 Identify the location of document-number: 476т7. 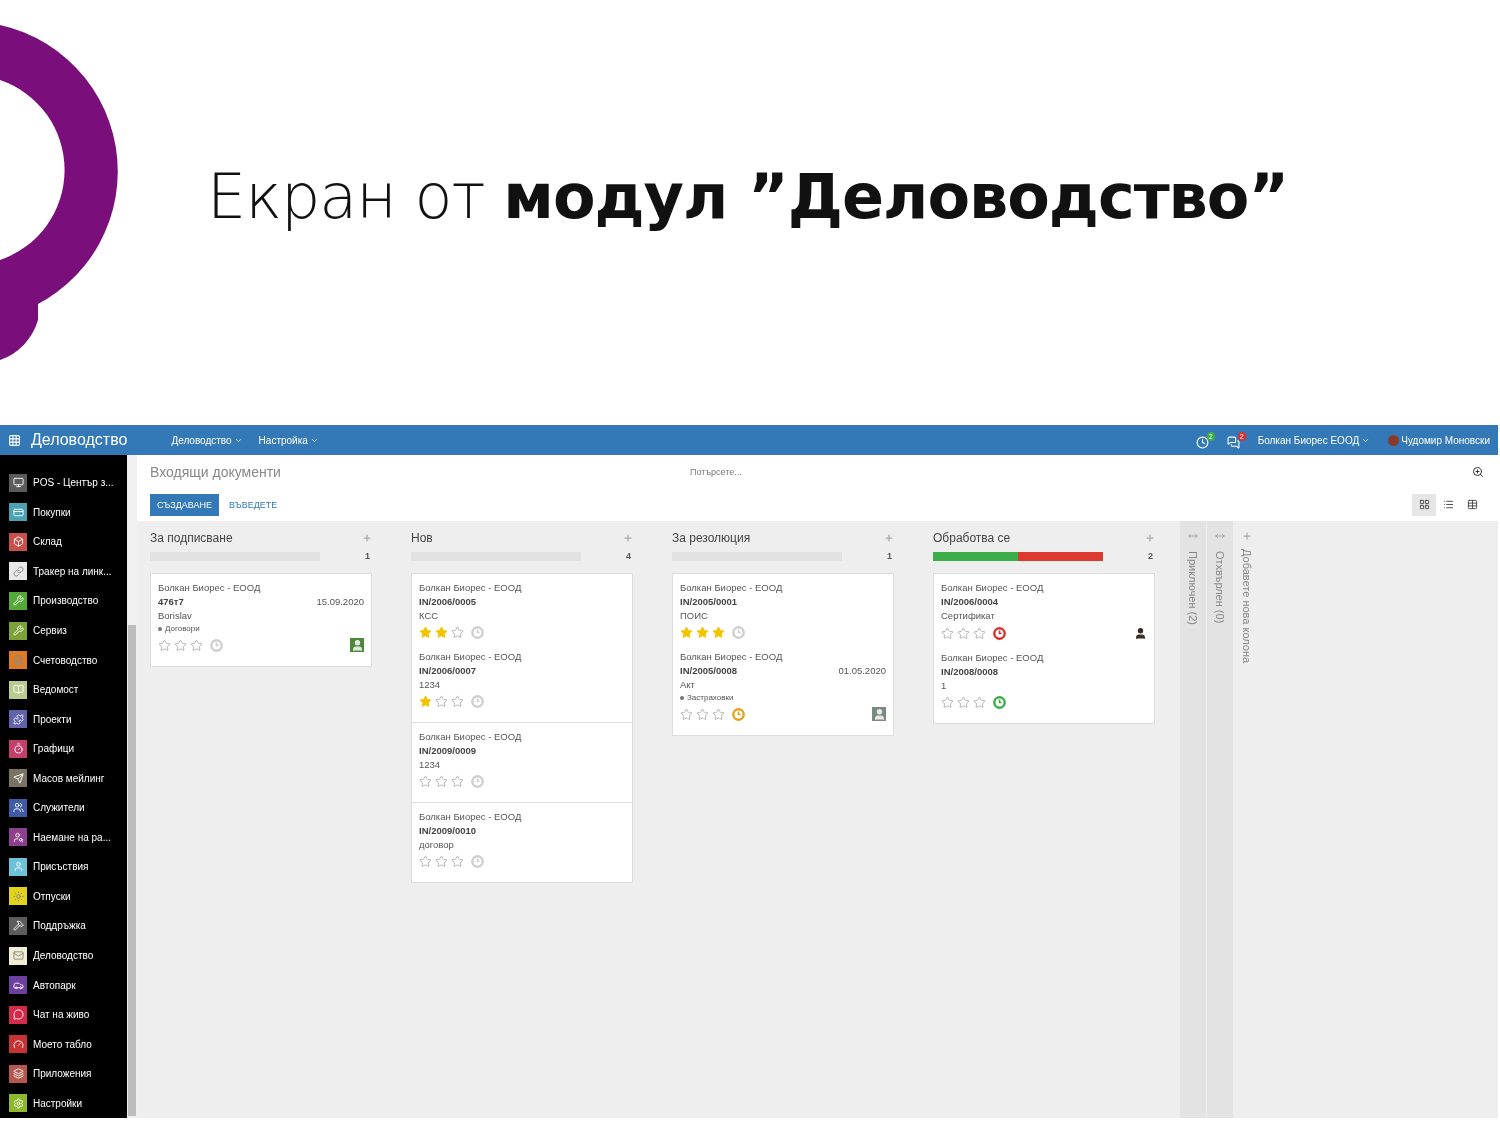
(171, 601).